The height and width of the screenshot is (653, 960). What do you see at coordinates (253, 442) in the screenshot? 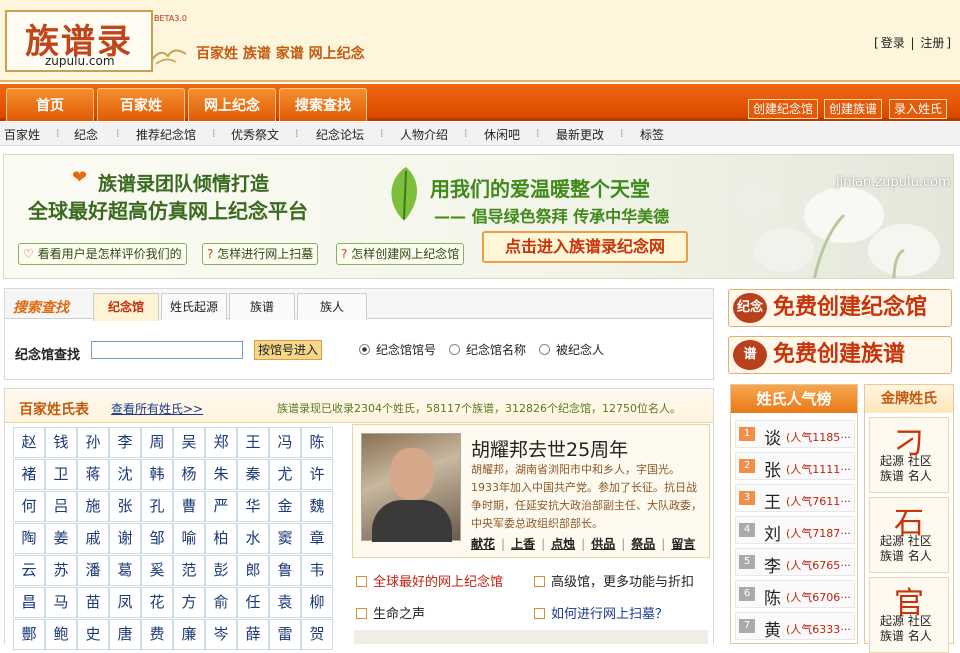
I see `surname-cell: 王` at bounding box center [253, 442].